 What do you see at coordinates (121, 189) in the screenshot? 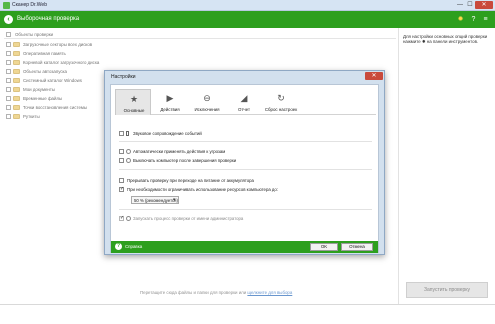
I see `limit-resources-checkbox` at bounding box center [121, 189].